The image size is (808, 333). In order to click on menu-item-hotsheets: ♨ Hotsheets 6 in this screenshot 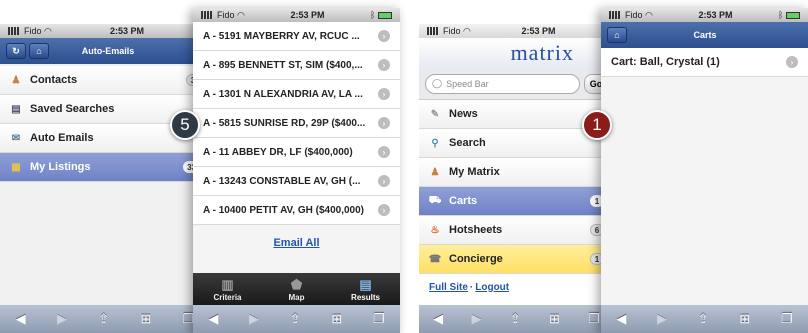, I will do `click(516, 230)`.